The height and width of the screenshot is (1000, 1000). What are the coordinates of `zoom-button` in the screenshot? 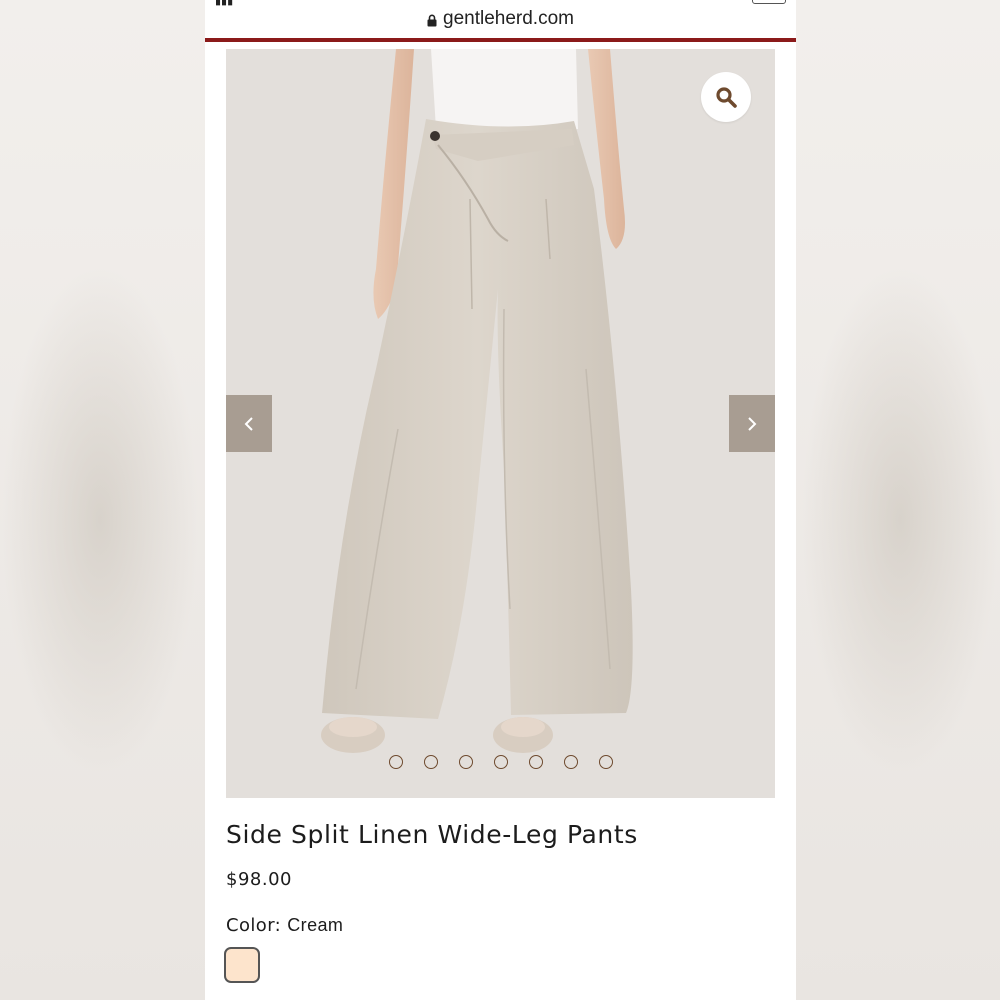 It's located at (726, 97).